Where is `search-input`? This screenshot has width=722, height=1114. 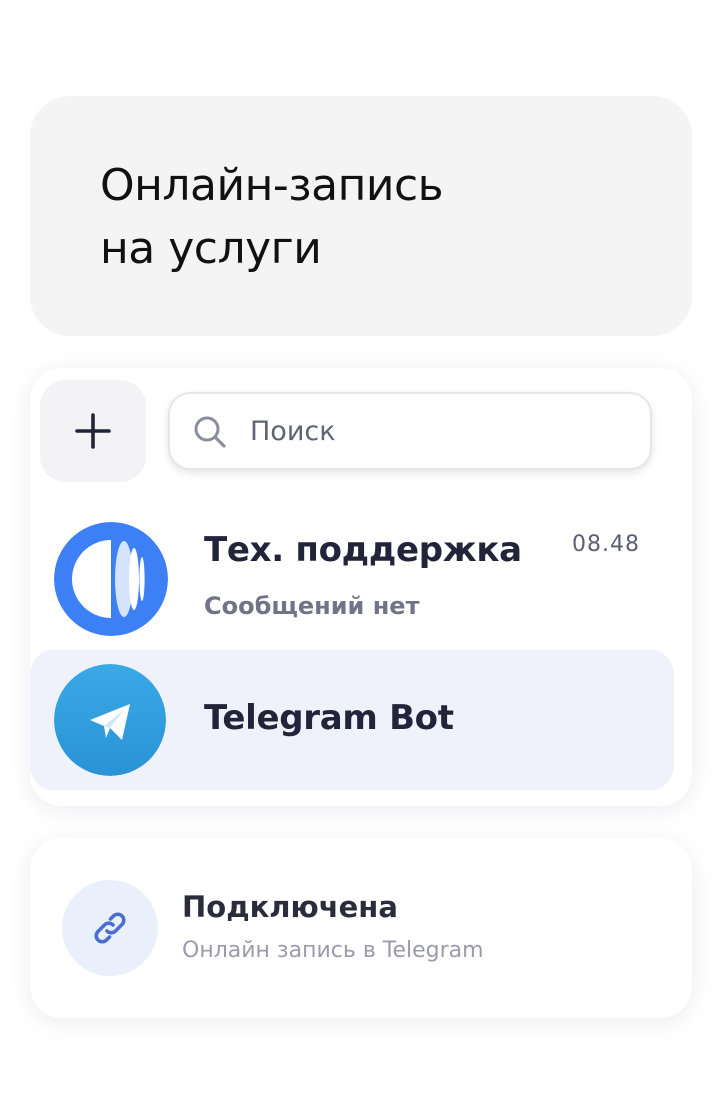 search-input is located at coordinates (440, 431).